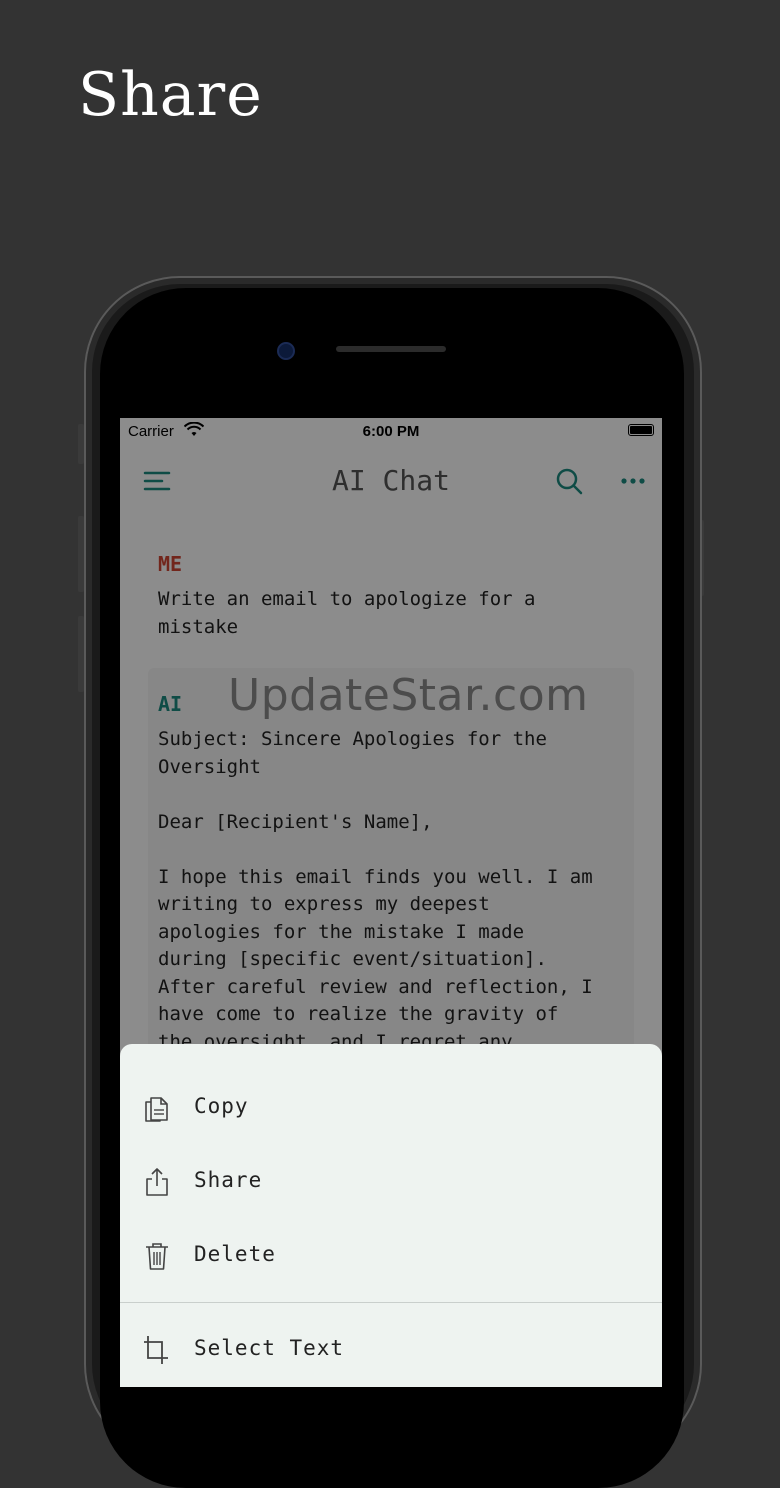 Image resolution: width=780 pixels, height=1488 pixels. What do you see at coordinates (269, 1348) in the screenshot?
I see `select-text-label: Select Text` at bounding box center [269, 1348].